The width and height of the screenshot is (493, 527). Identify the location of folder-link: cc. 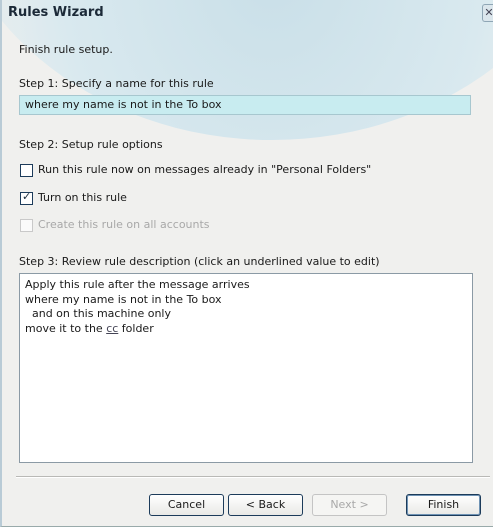
(112, 328).